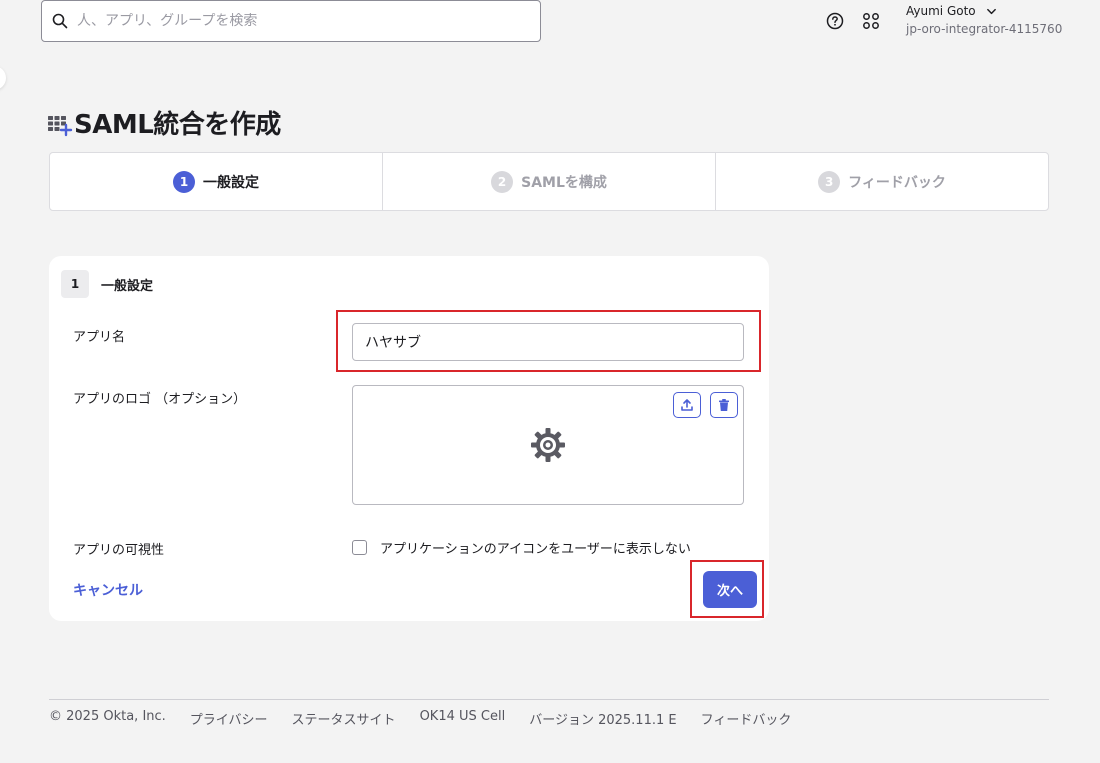  Describe the element at coordinates (984, 29) in the screenshot. I see `org-name: jp-oro-integrator-4115760` at that location.